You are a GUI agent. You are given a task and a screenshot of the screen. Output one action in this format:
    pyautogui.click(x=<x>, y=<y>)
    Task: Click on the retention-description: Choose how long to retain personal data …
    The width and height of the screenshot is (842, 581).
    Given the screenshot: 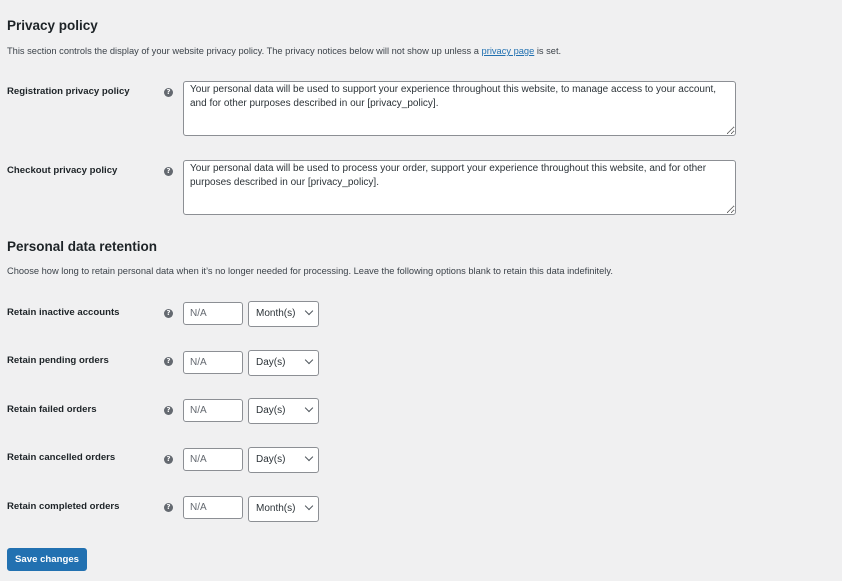 What is the action you would take?
    pyautogui.click(x=310, y=271)
    